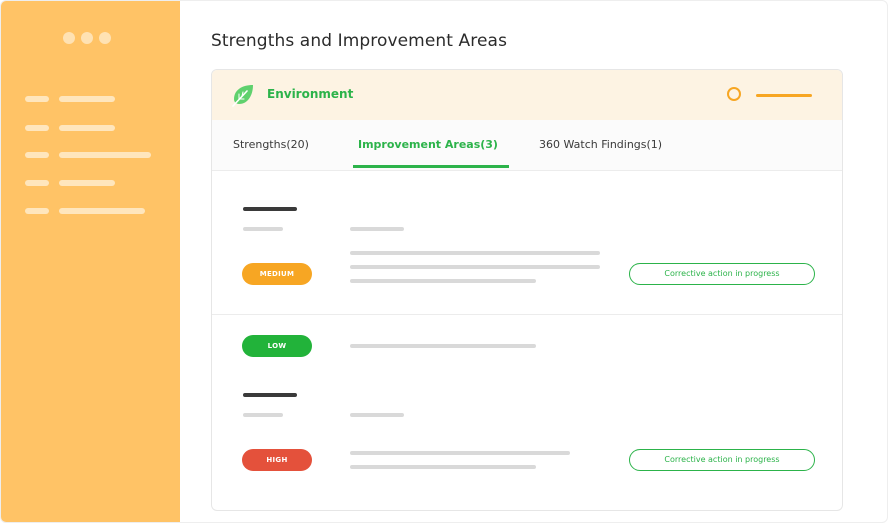  What do you see at coordinates (527, 314) in the screenshot?
I see `item-divider` at bounding box center [527, 314].